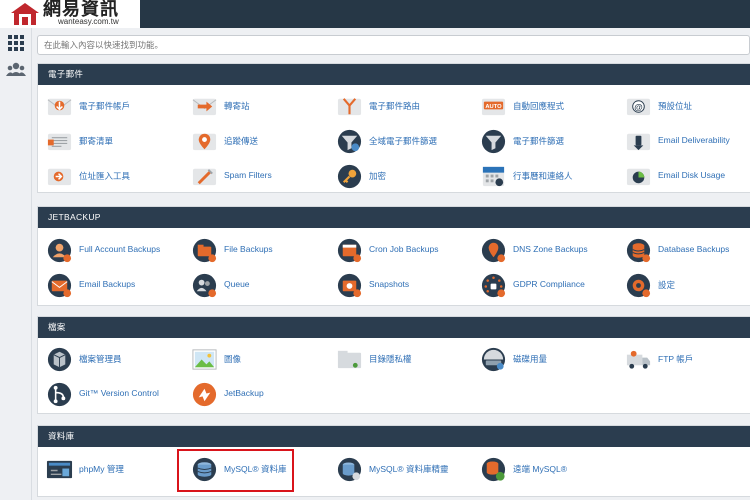 The width and height of the screenshot is (750, 500). Describe the element at coordinates (638, 250) in the screenshot. I see `database-backups-icon` at that location.